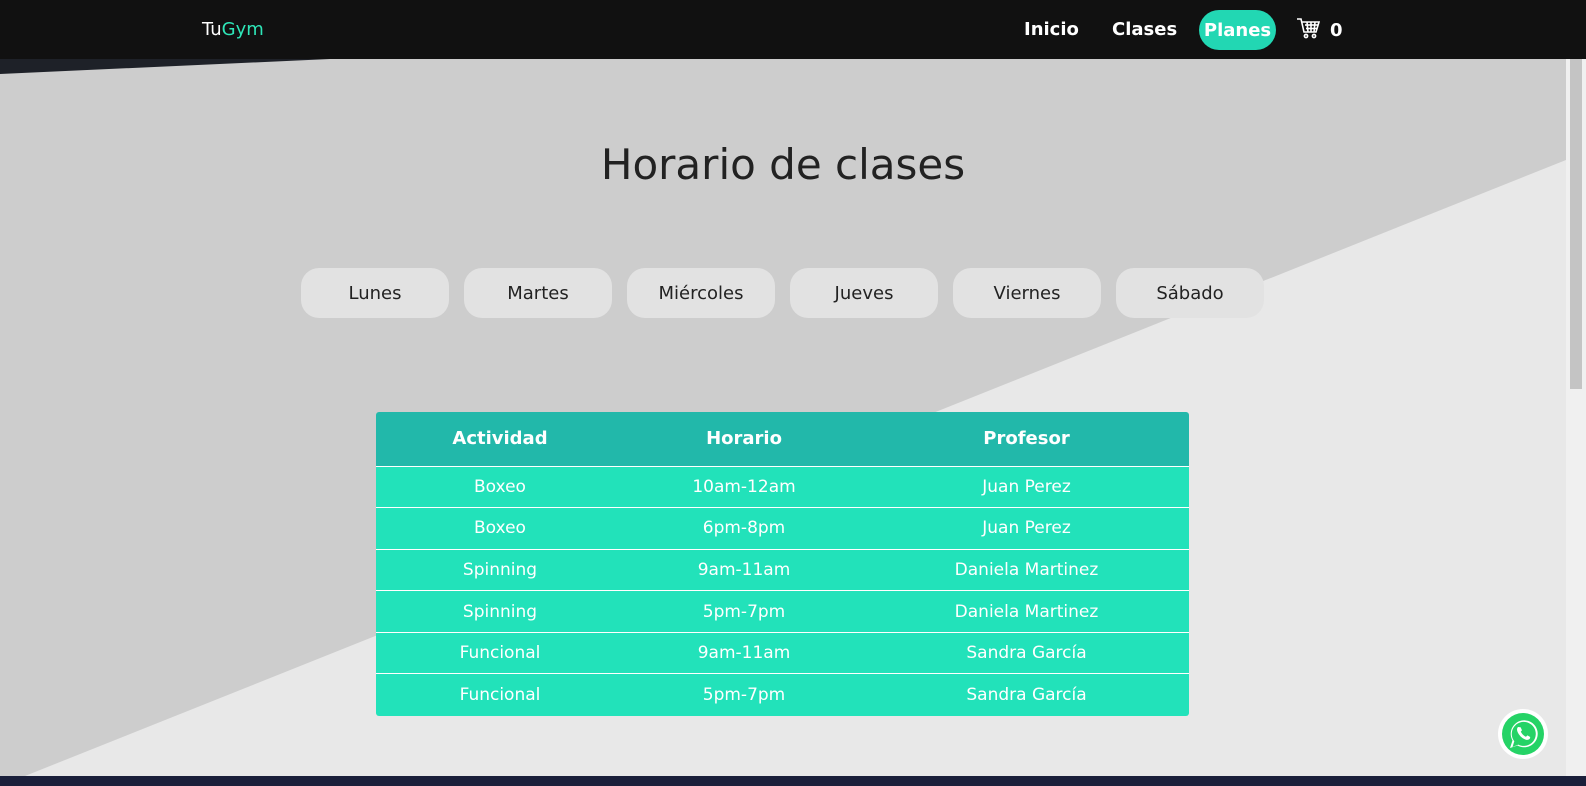 The width and height of the screenshot is (1586, 786). I want to click on cell-horario: 10am-12am, so click(744, 486).